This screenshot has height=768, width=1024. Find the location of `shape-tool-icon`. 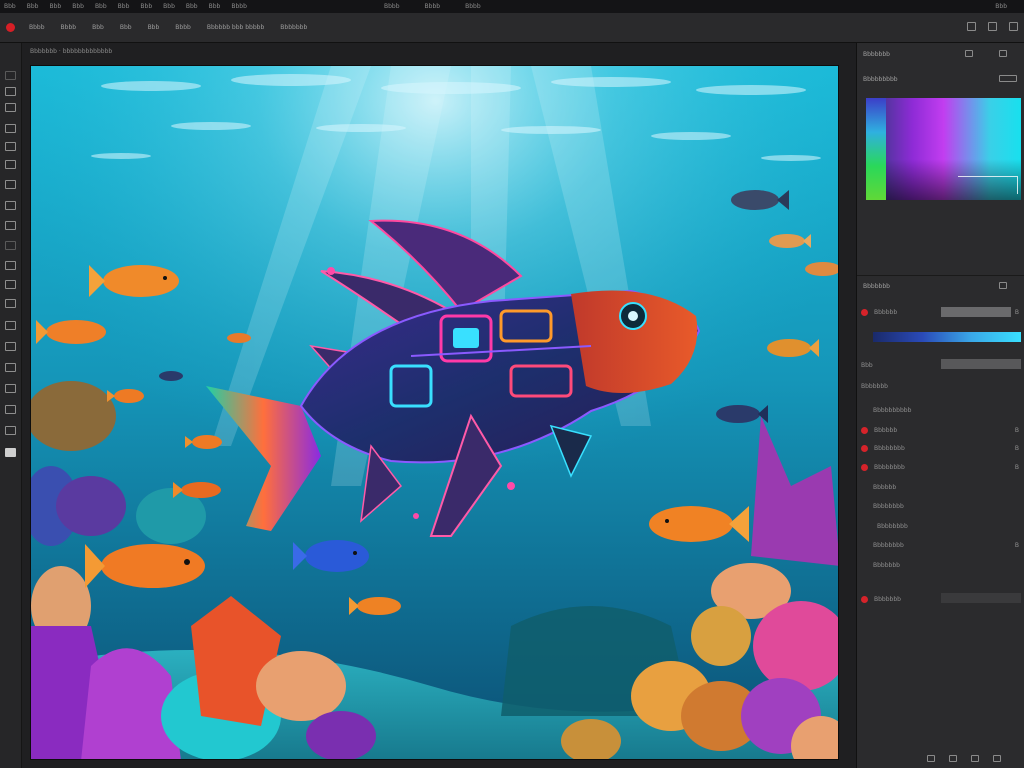

shape-tool-icon is located at coordinates (10, 409).